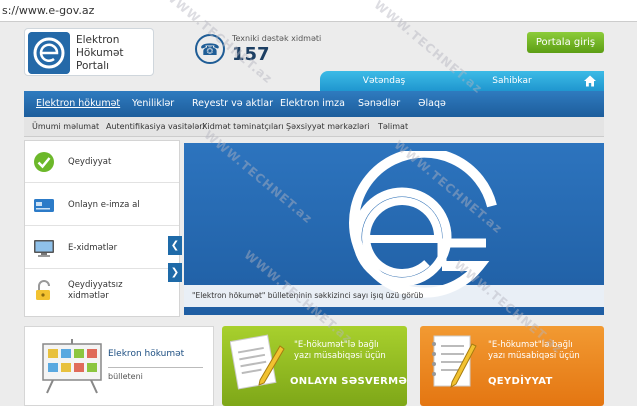 The image size is (637, 406). I want to click on notebook-pencil-icon, so click(454, 362).